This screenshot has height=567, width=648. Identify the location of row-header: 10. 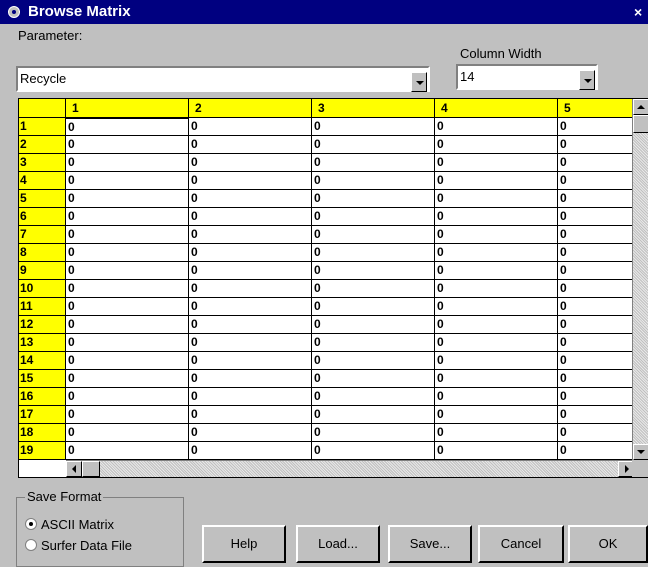
(42, 289).